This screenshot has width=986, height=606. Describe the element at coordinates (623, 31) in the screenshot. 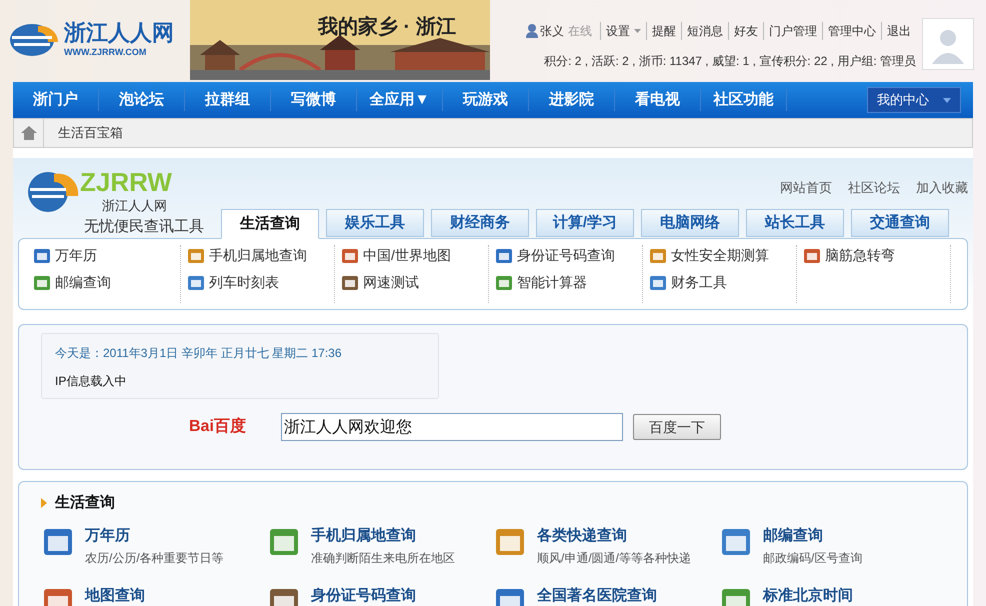

I see `settings-dropdown: 设置` at that location.